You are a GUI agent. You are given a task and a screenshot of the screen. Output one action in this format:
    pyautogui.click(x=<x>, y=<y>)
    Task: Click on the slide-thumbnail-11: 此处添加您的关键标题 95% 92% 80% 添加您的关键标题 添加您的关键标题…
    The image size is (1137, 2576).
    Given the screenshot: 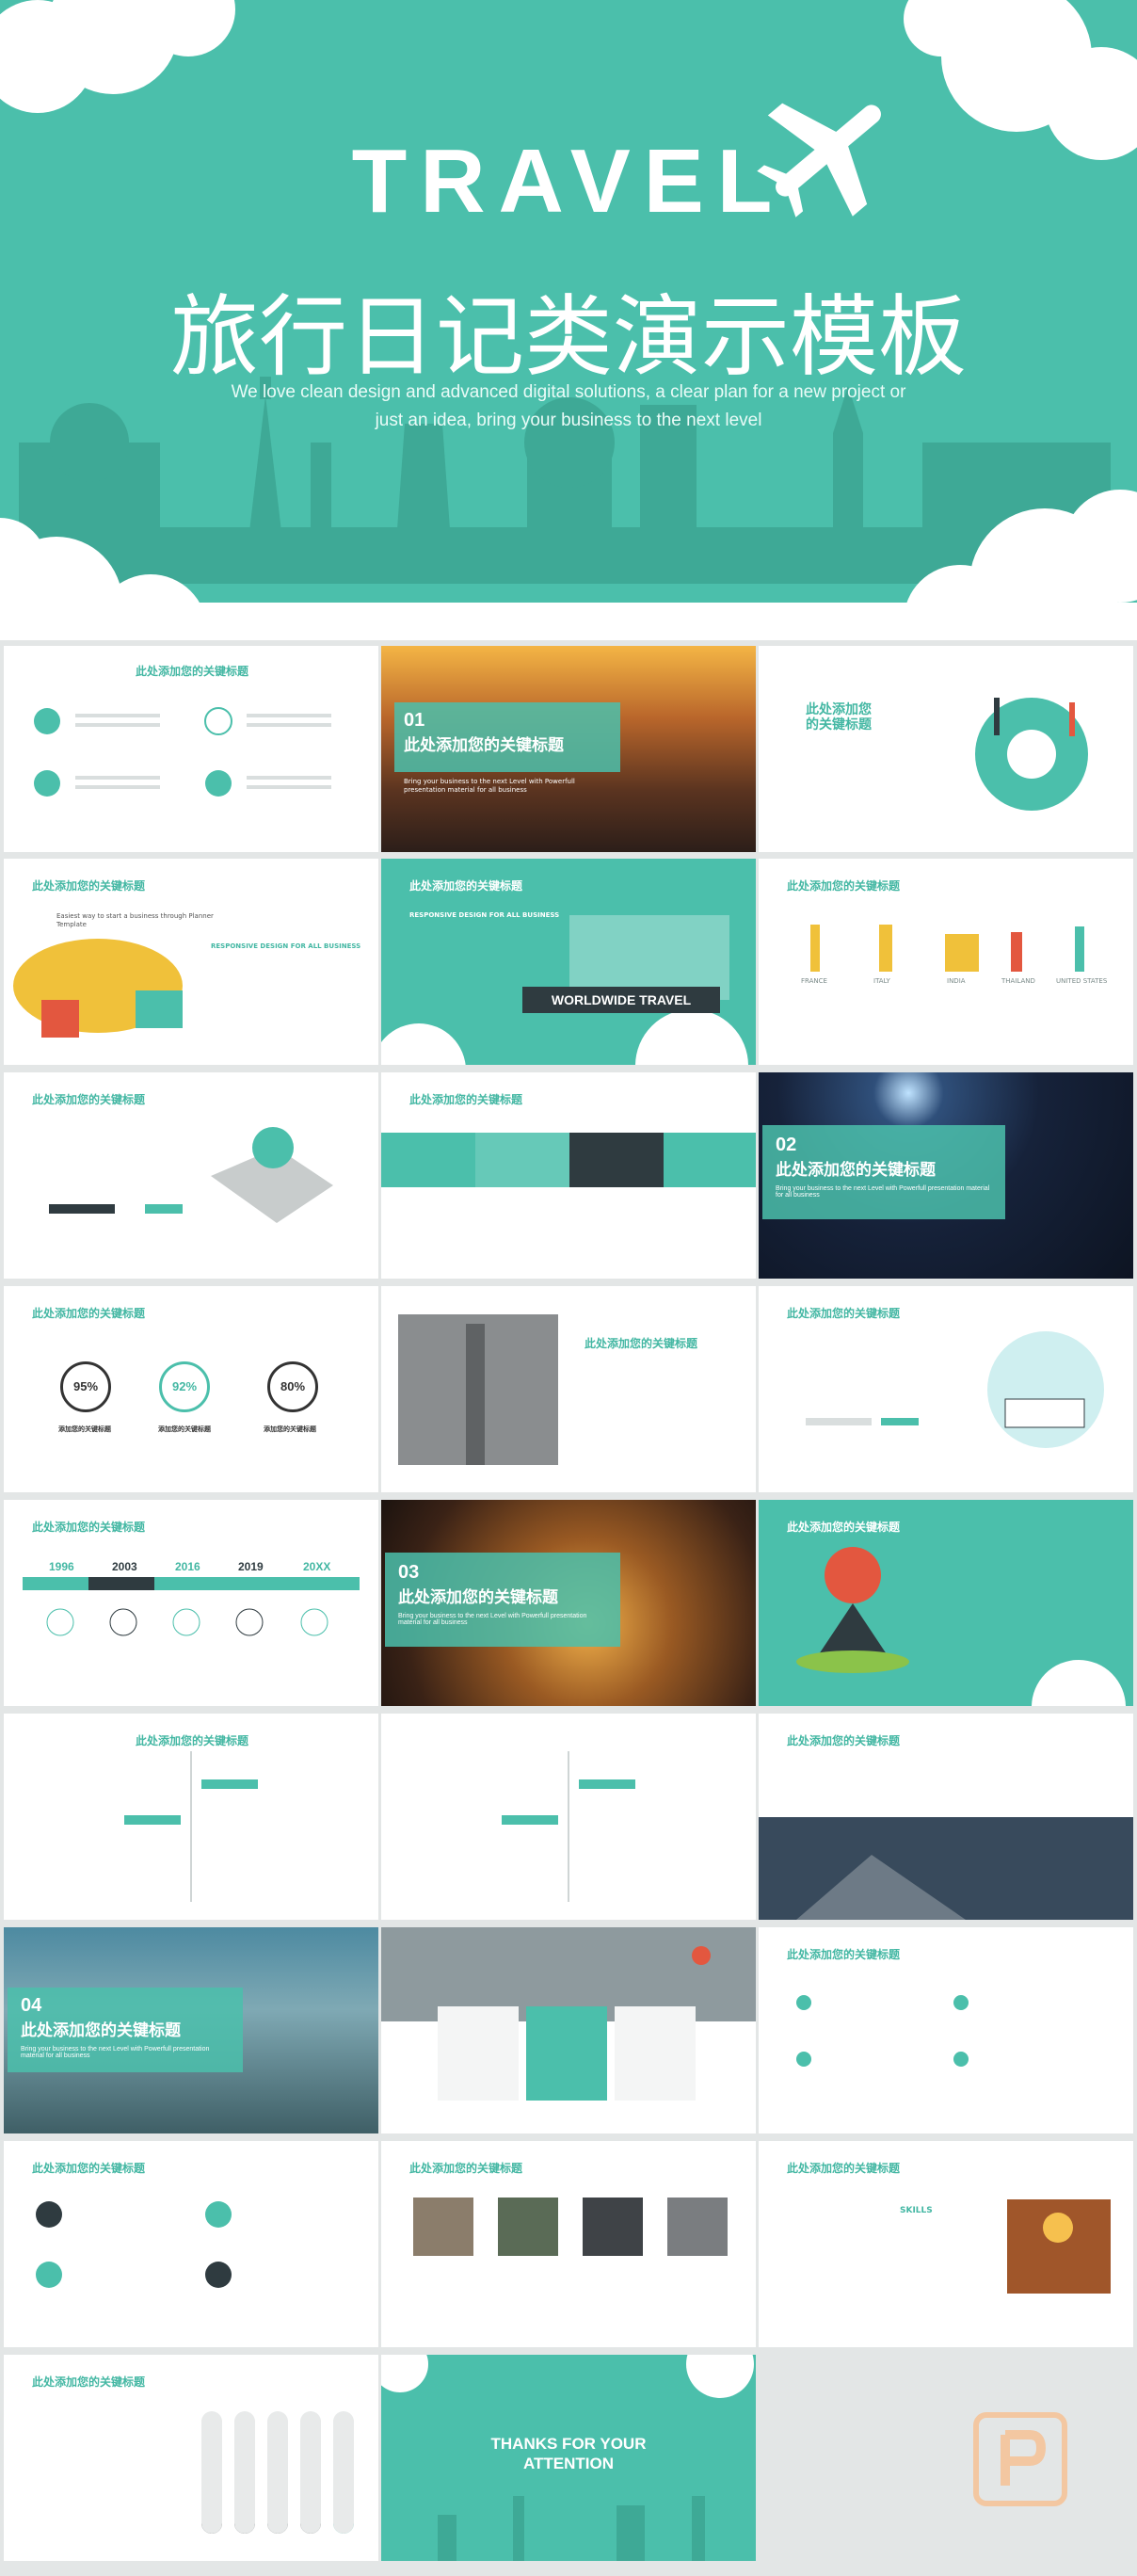 What is the action you would take?
    pyautogui.click(x=191, y=1389)
    